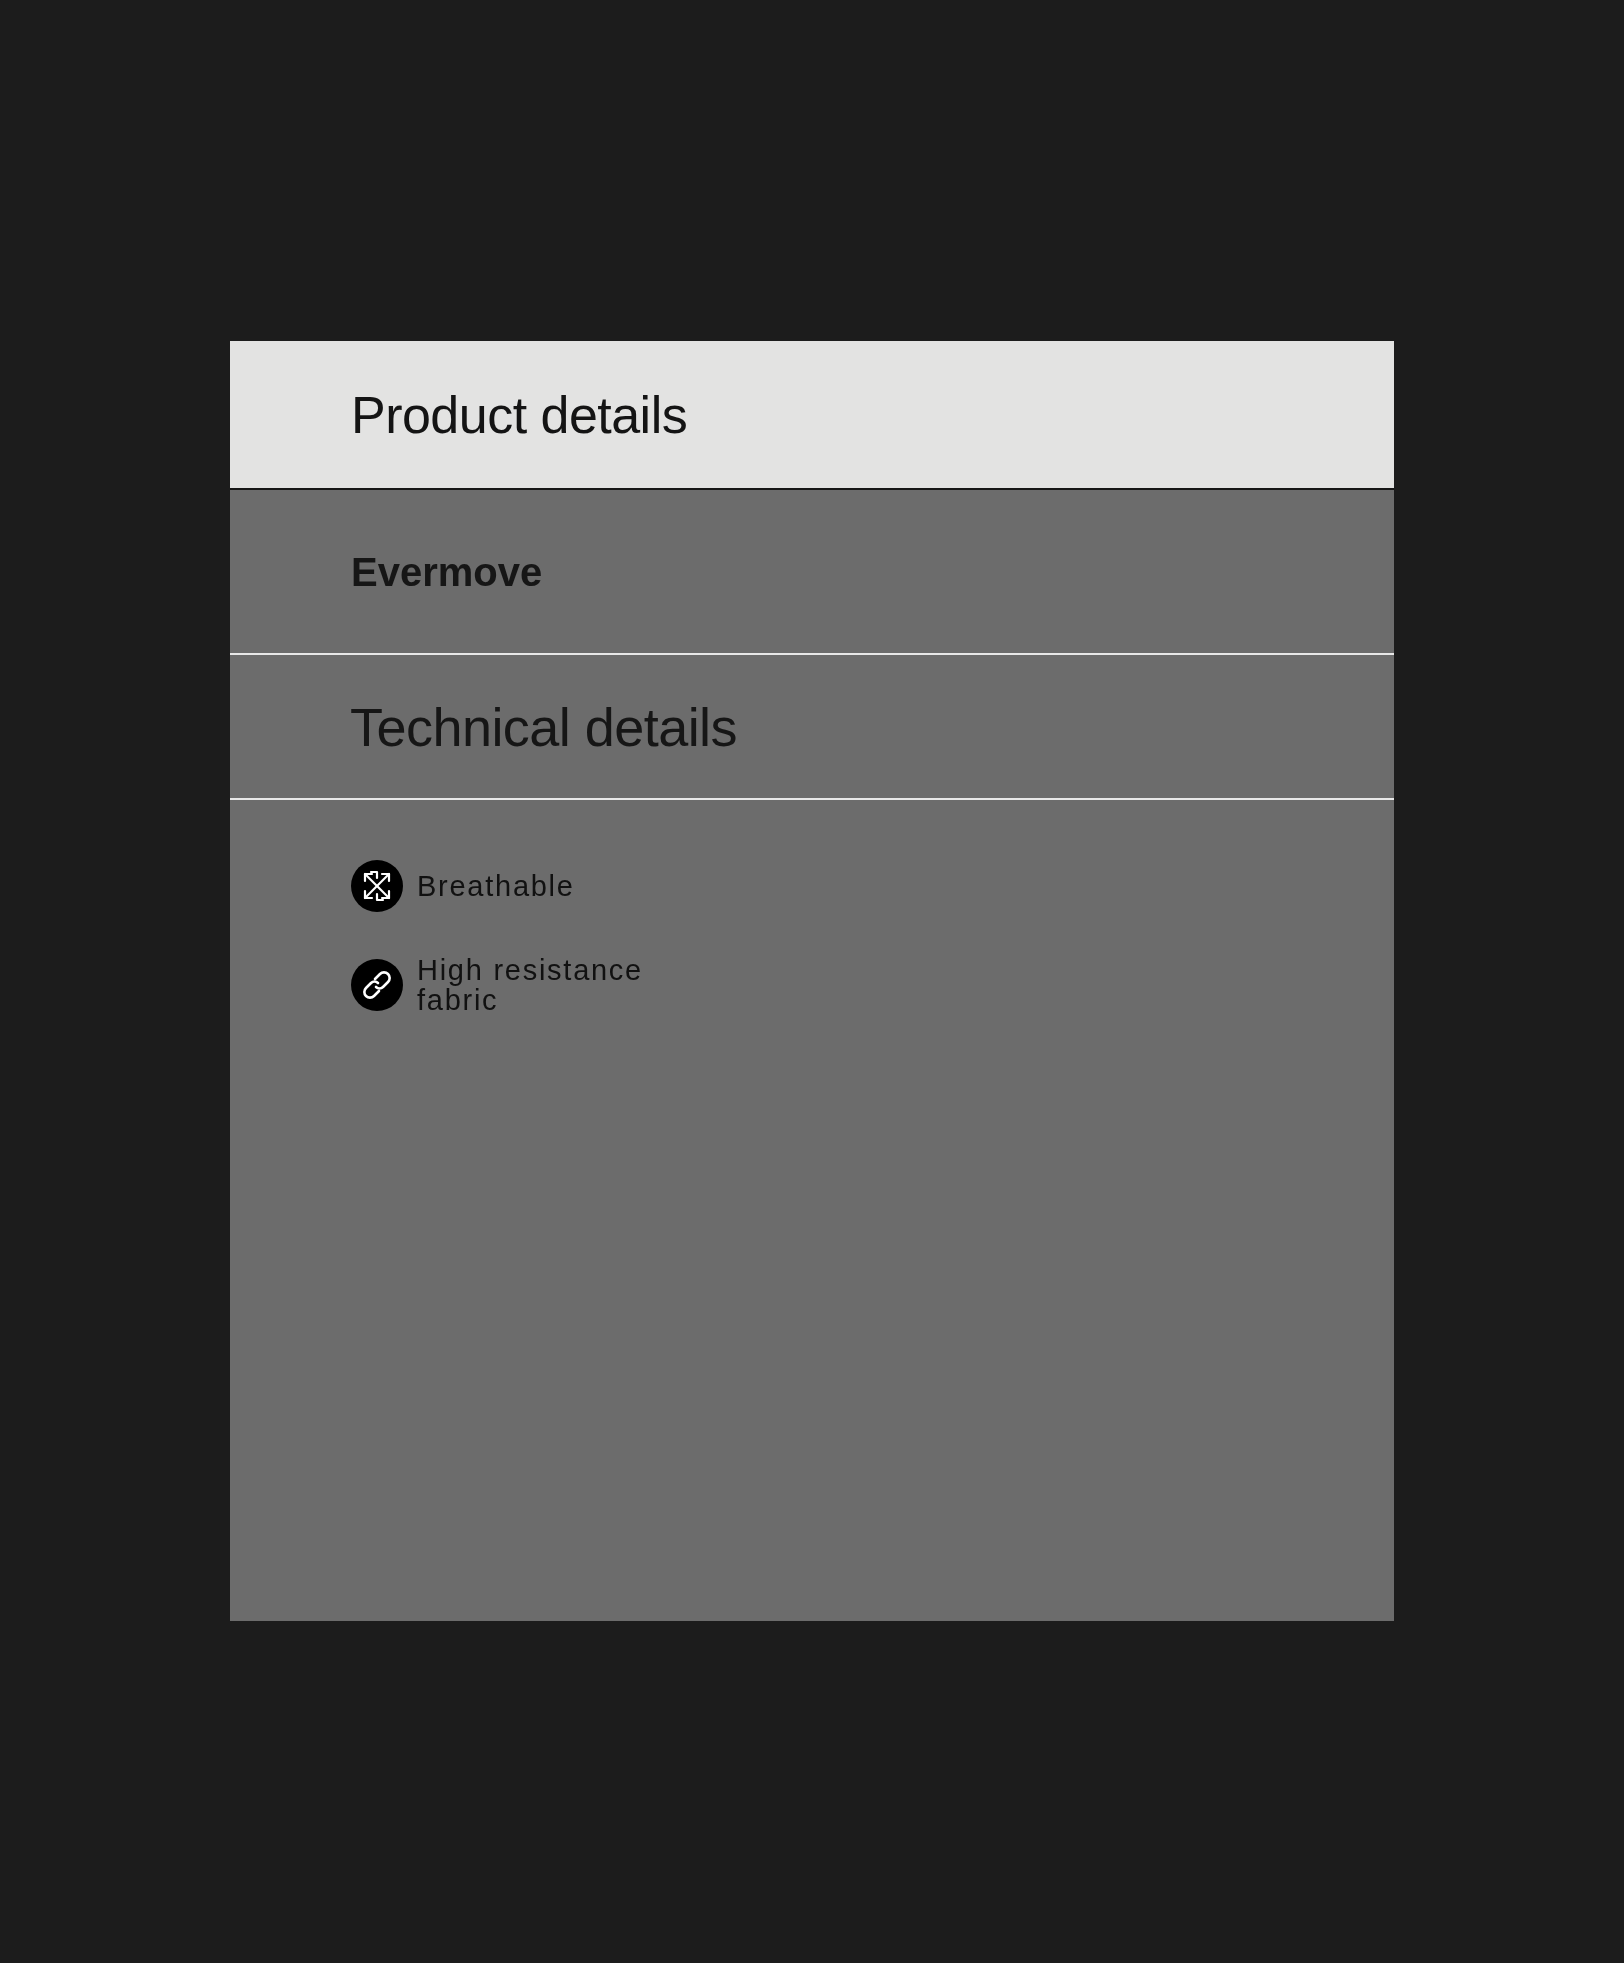 Image resolution: width=1624 pixels, height=1963 pixels. Describe the element at coordinates (377, 985) in the screenshot. I see `chain-link-icon` at that location.